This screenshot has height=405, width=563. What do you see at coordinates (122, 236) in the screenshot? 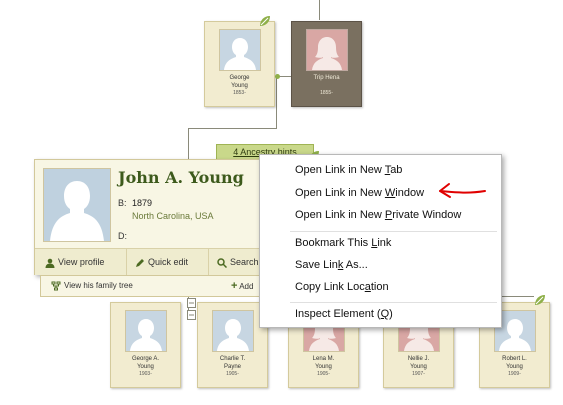
I see `death-label: D:` at bounding box center [122, 236].